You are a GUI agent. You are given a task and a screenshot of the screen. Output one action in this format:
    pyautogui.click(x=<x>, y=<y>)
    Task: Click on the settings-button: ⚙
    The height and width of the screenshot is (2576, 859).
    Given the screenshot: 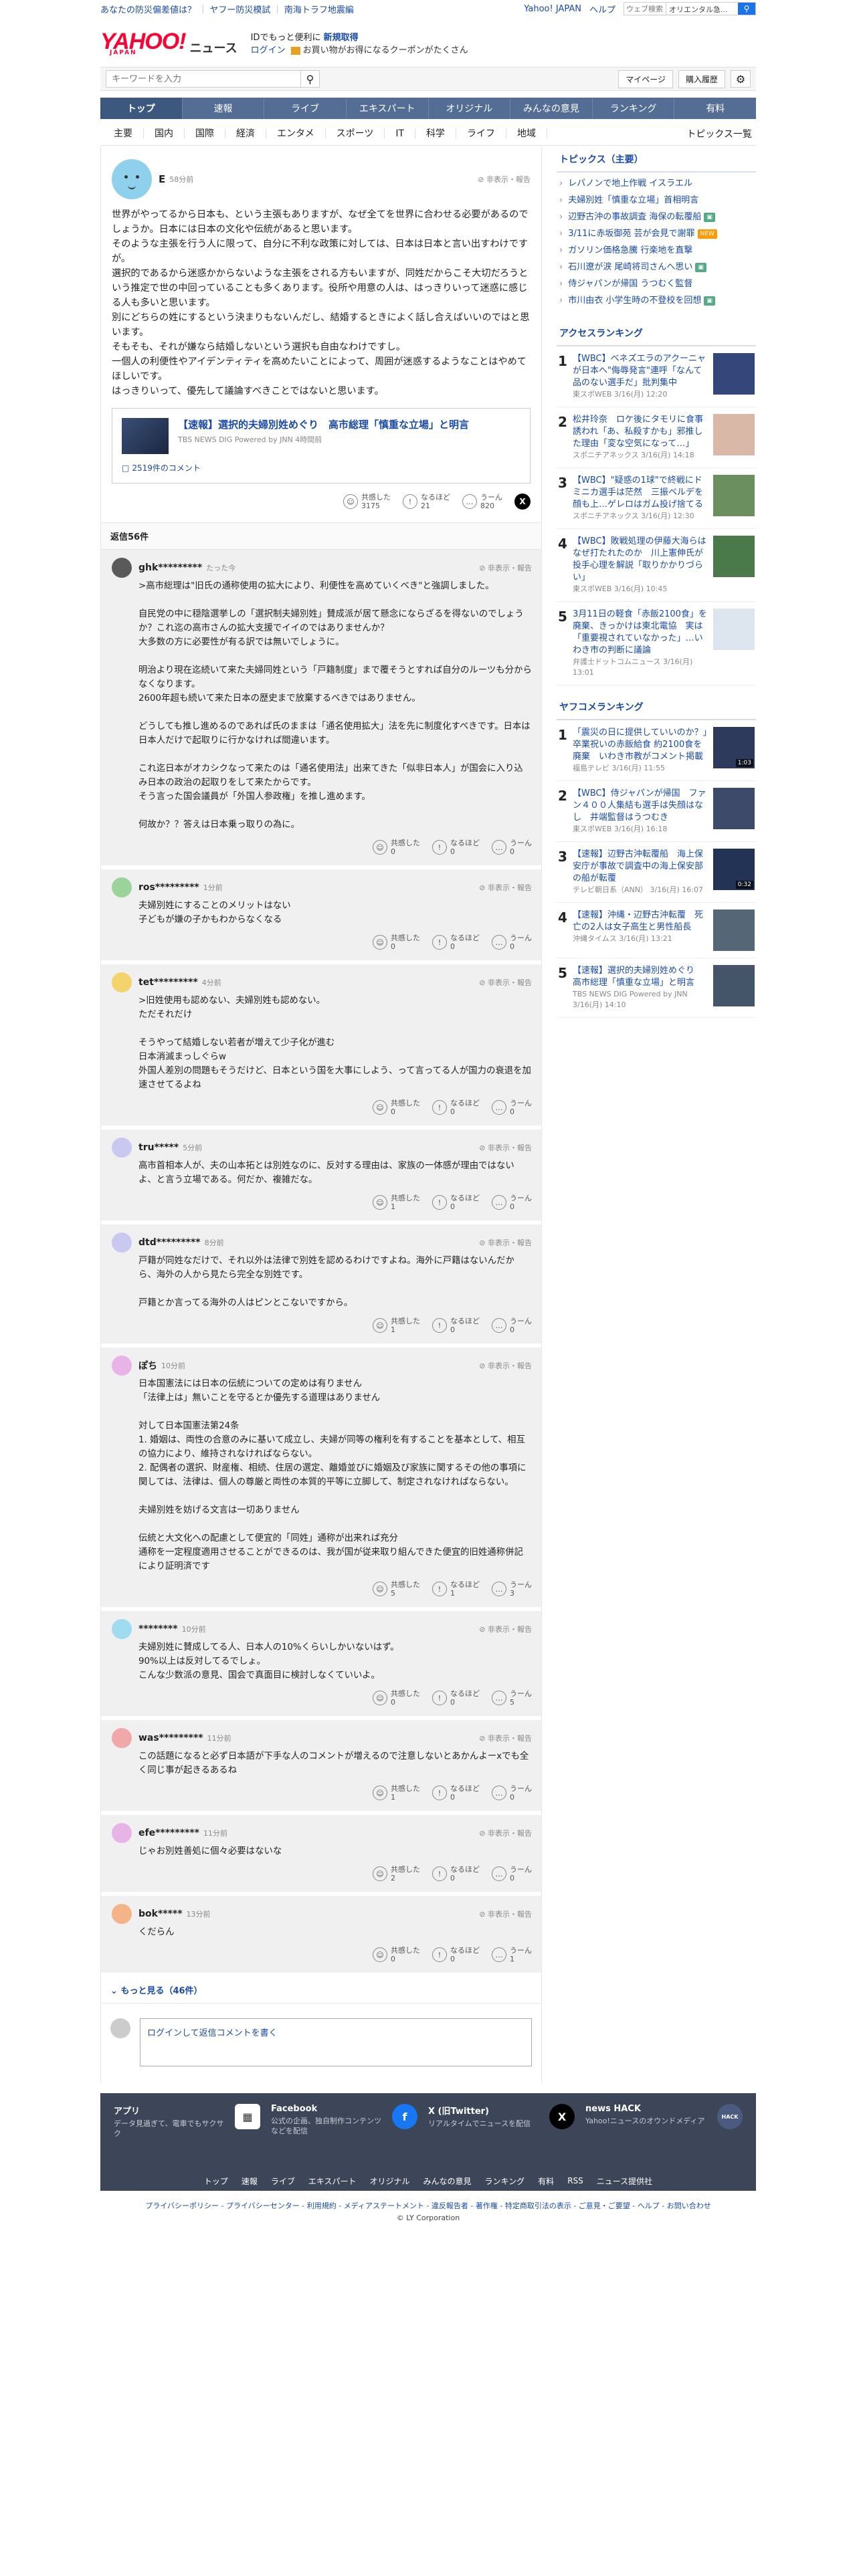 What is the action you would take?
    pyautogui.click(x=741, y=79)
    